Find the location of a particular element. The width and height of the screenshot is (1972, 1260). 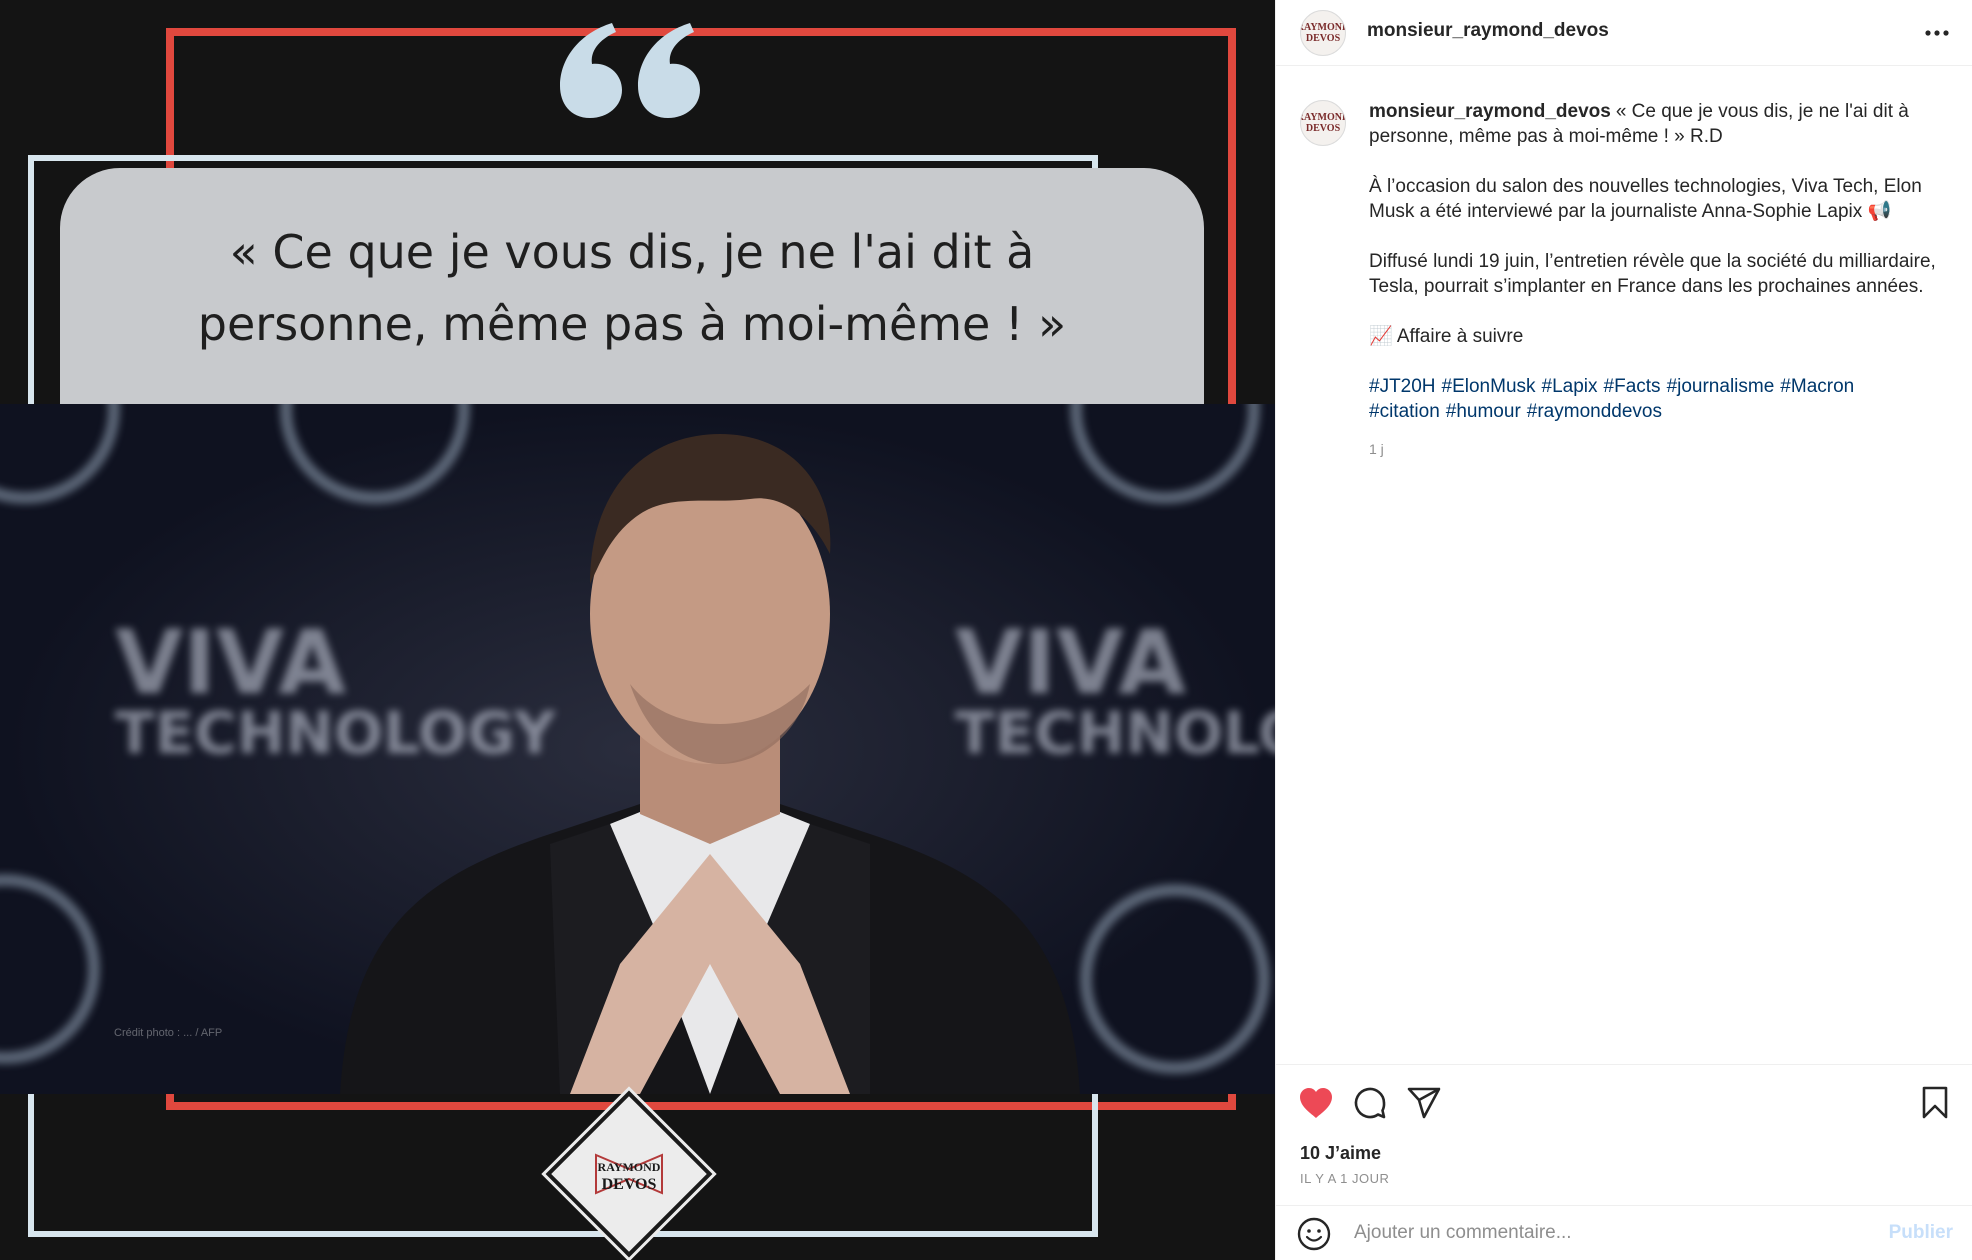

heart-icon is located at coordinates (1316, 1103).